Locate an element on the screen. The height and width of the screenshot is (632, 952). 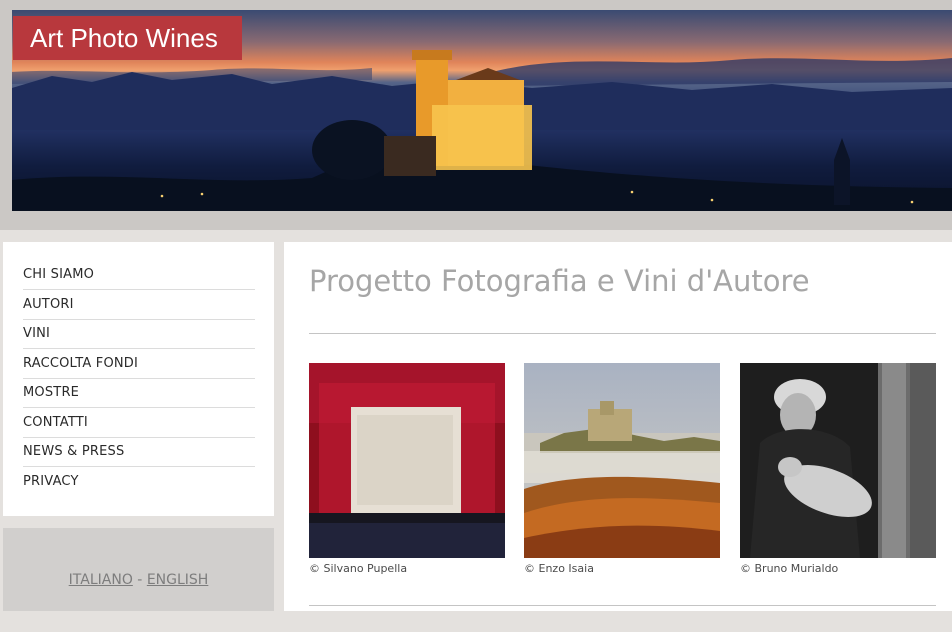
site-logo: Art Photo Wines is located at coordinates (127, 38).